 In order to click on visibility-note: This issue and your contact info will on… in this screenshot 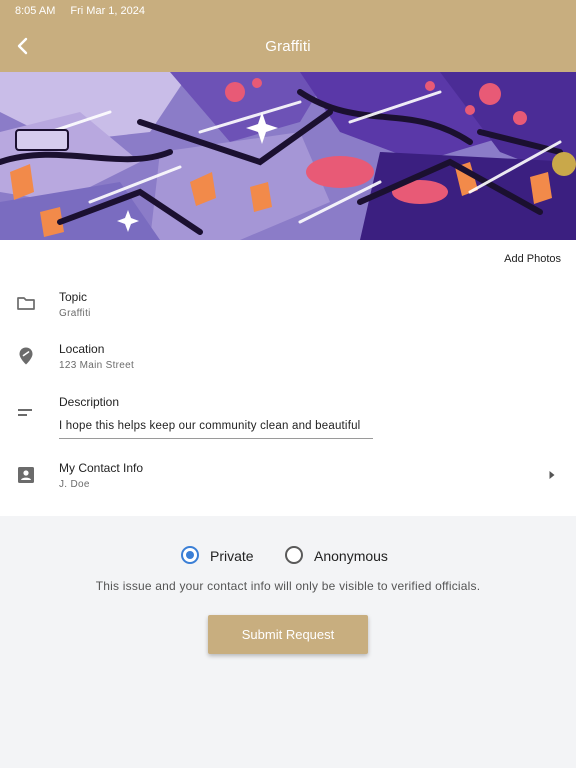, I will do `click(288, 586)`.